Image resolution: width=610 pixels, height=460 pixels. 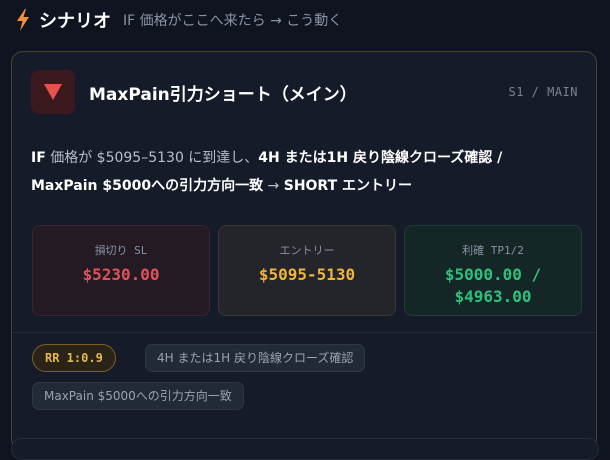 What do you see at coordinates (305, 449) in the screenshot?
I see `next-scenario-card` at bounding box center [305, 449].